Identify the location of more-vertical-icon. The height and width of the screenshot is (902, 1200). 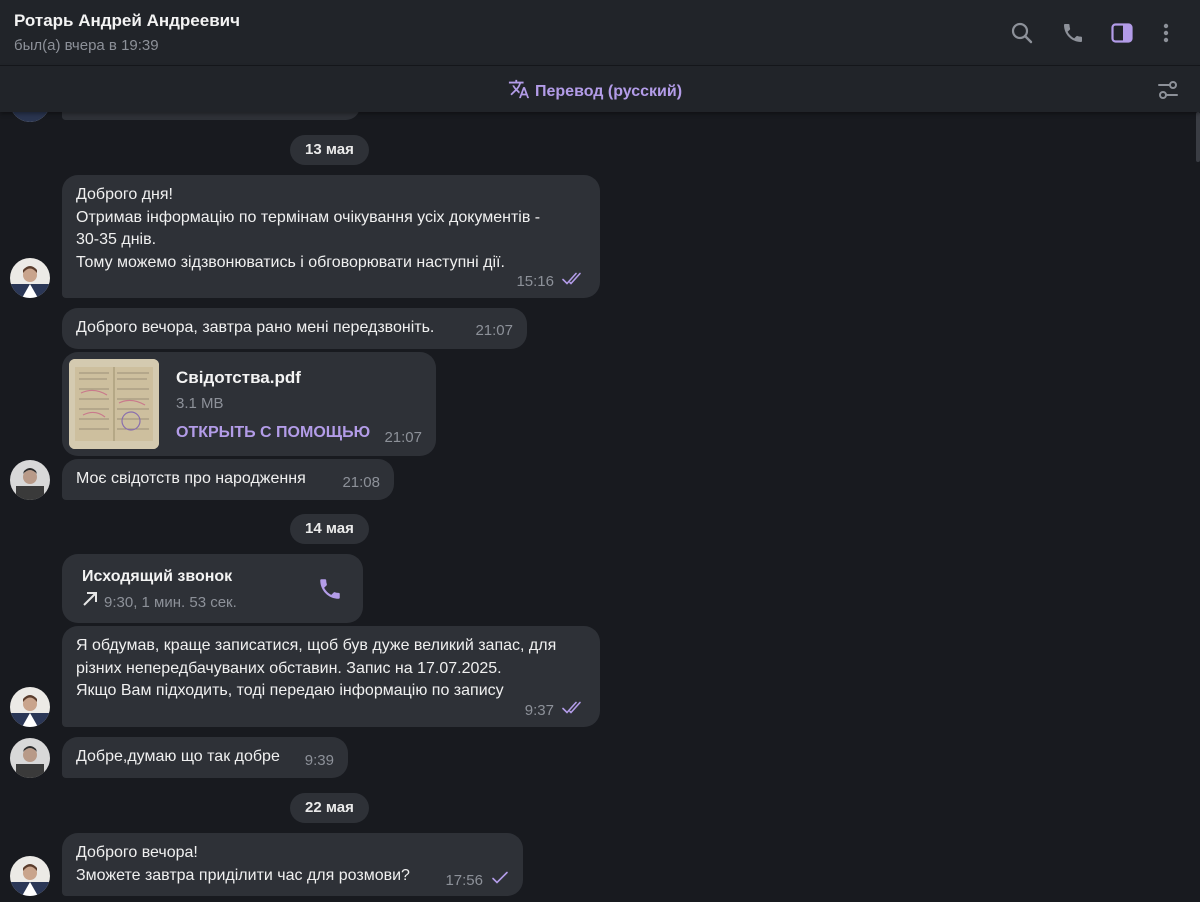
(1166, 33).